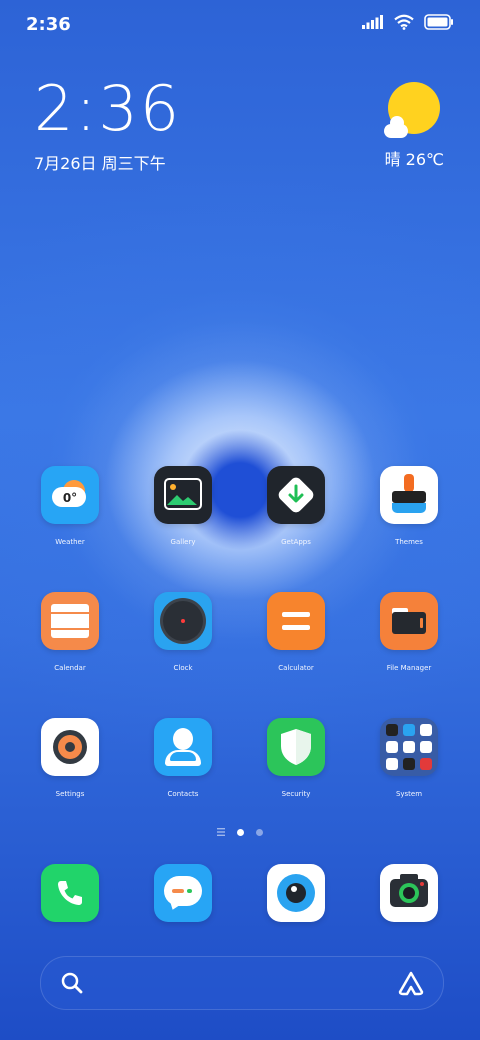 The height and width of the screenshot is (1040, 480). I want to click on weather-temp: 0°, so click(70, 498).